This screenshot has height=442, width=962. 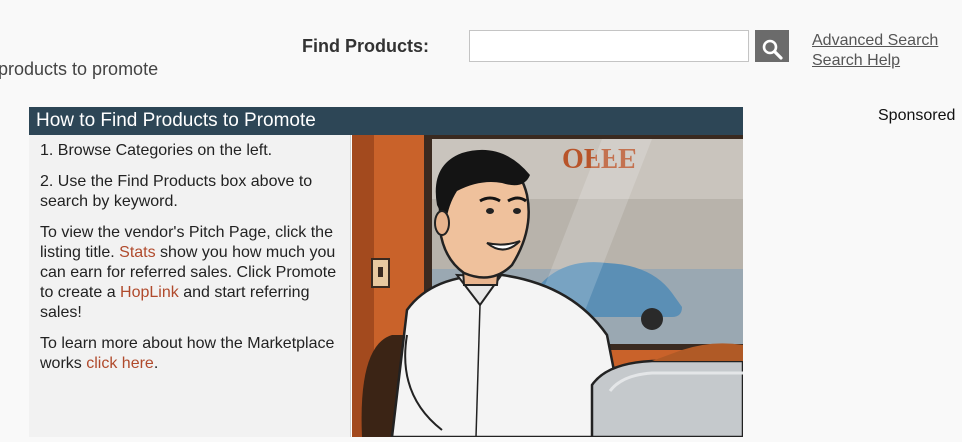 I want to click on paragraph-text: ., so click(x=156, y=363).